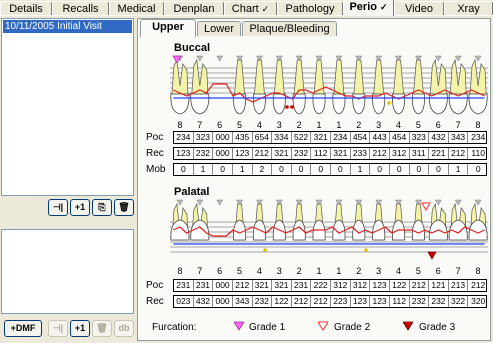  I want to click on tab-recalls: Recalls, so click(80, 8).